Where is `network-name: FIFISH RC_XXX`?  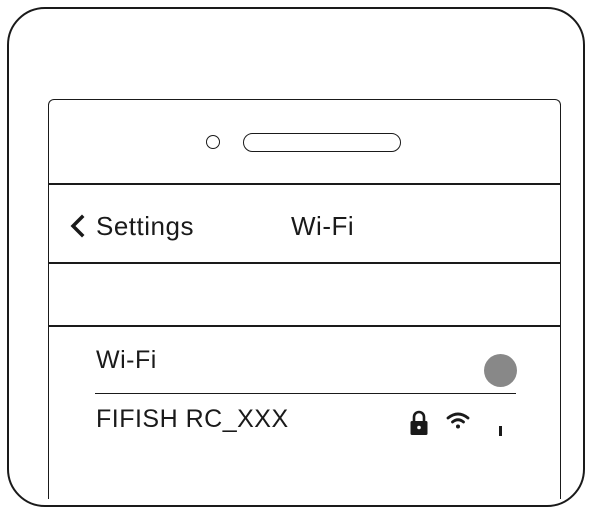 network-name: FIFISH RC_XXX is located at coordinates (192, 419).